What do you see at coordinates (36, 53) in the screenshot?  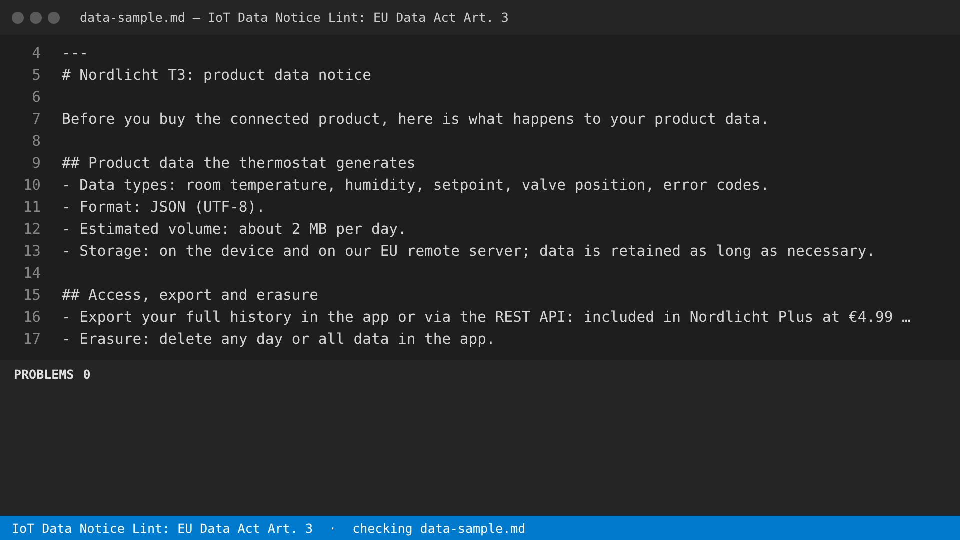 I see `line-number: 4` at bounding box center [36, 53].